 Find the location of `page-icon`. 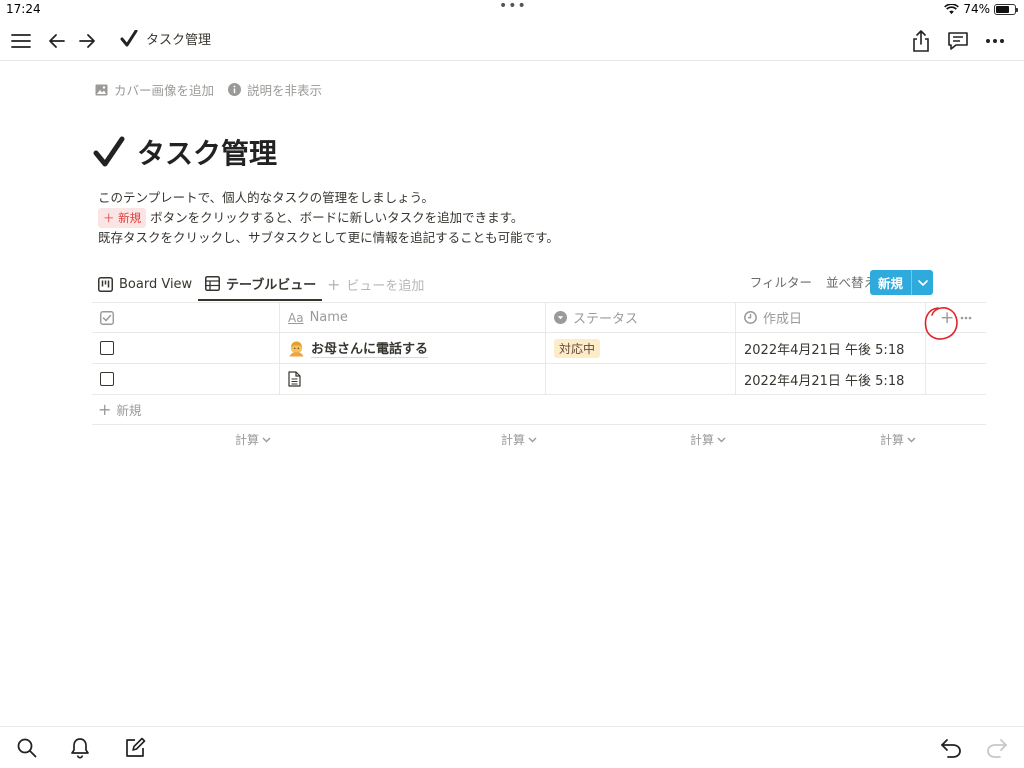

page-icon is located at coordinates (294, 379).